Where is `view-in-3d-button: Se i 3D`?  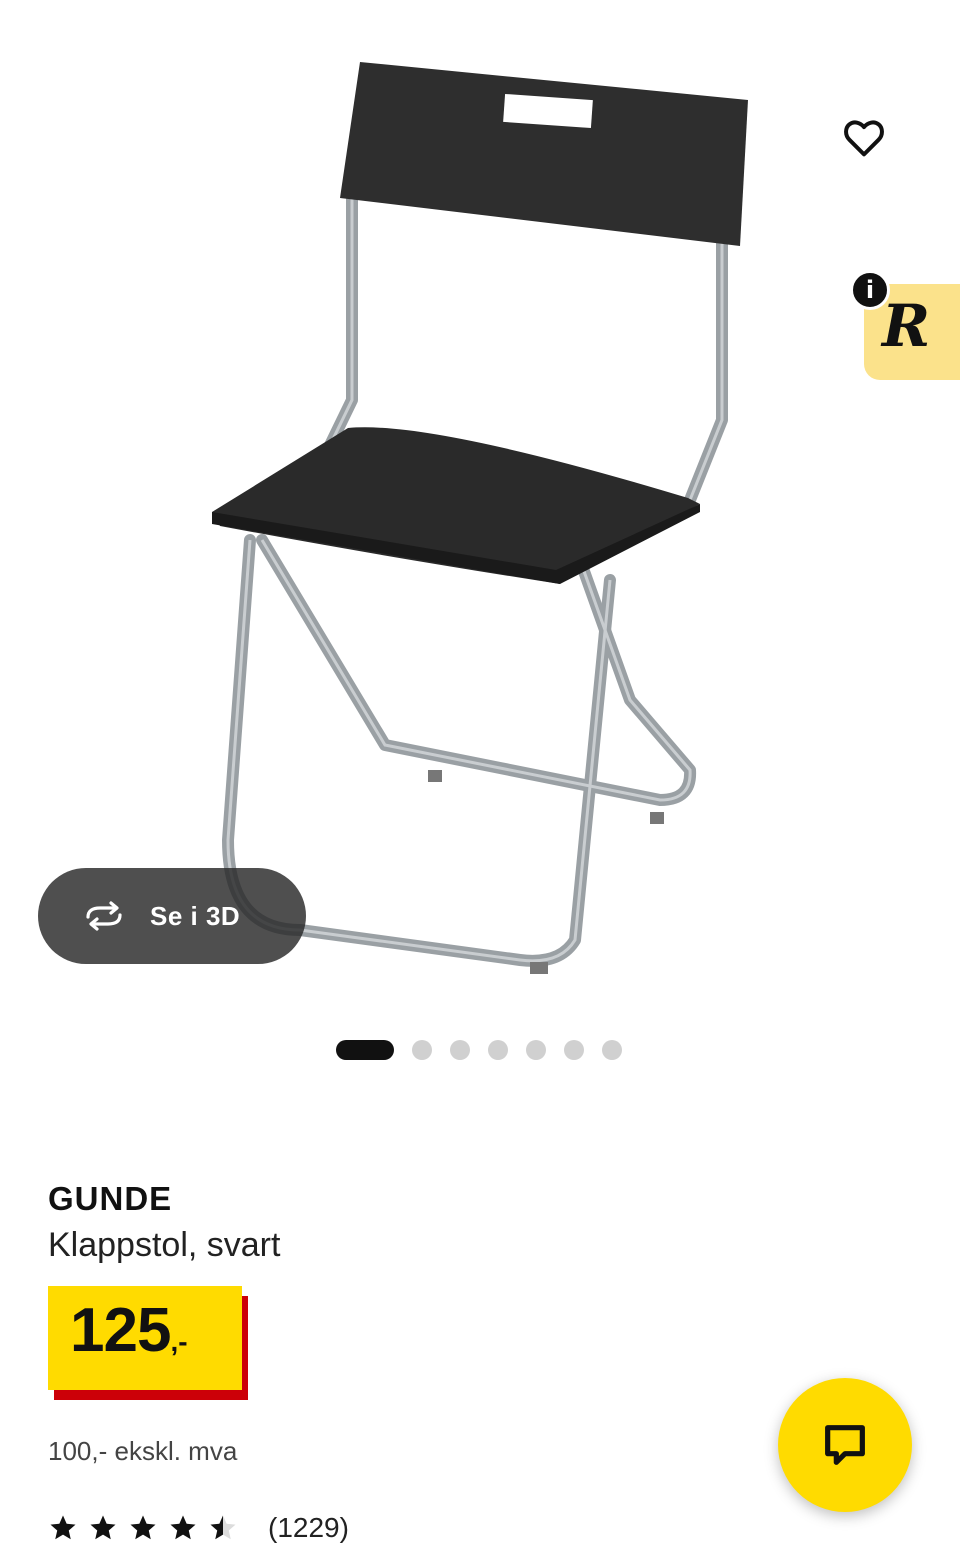
view-in-3d-button: Se i 3D is located at coordinates (172, 916).